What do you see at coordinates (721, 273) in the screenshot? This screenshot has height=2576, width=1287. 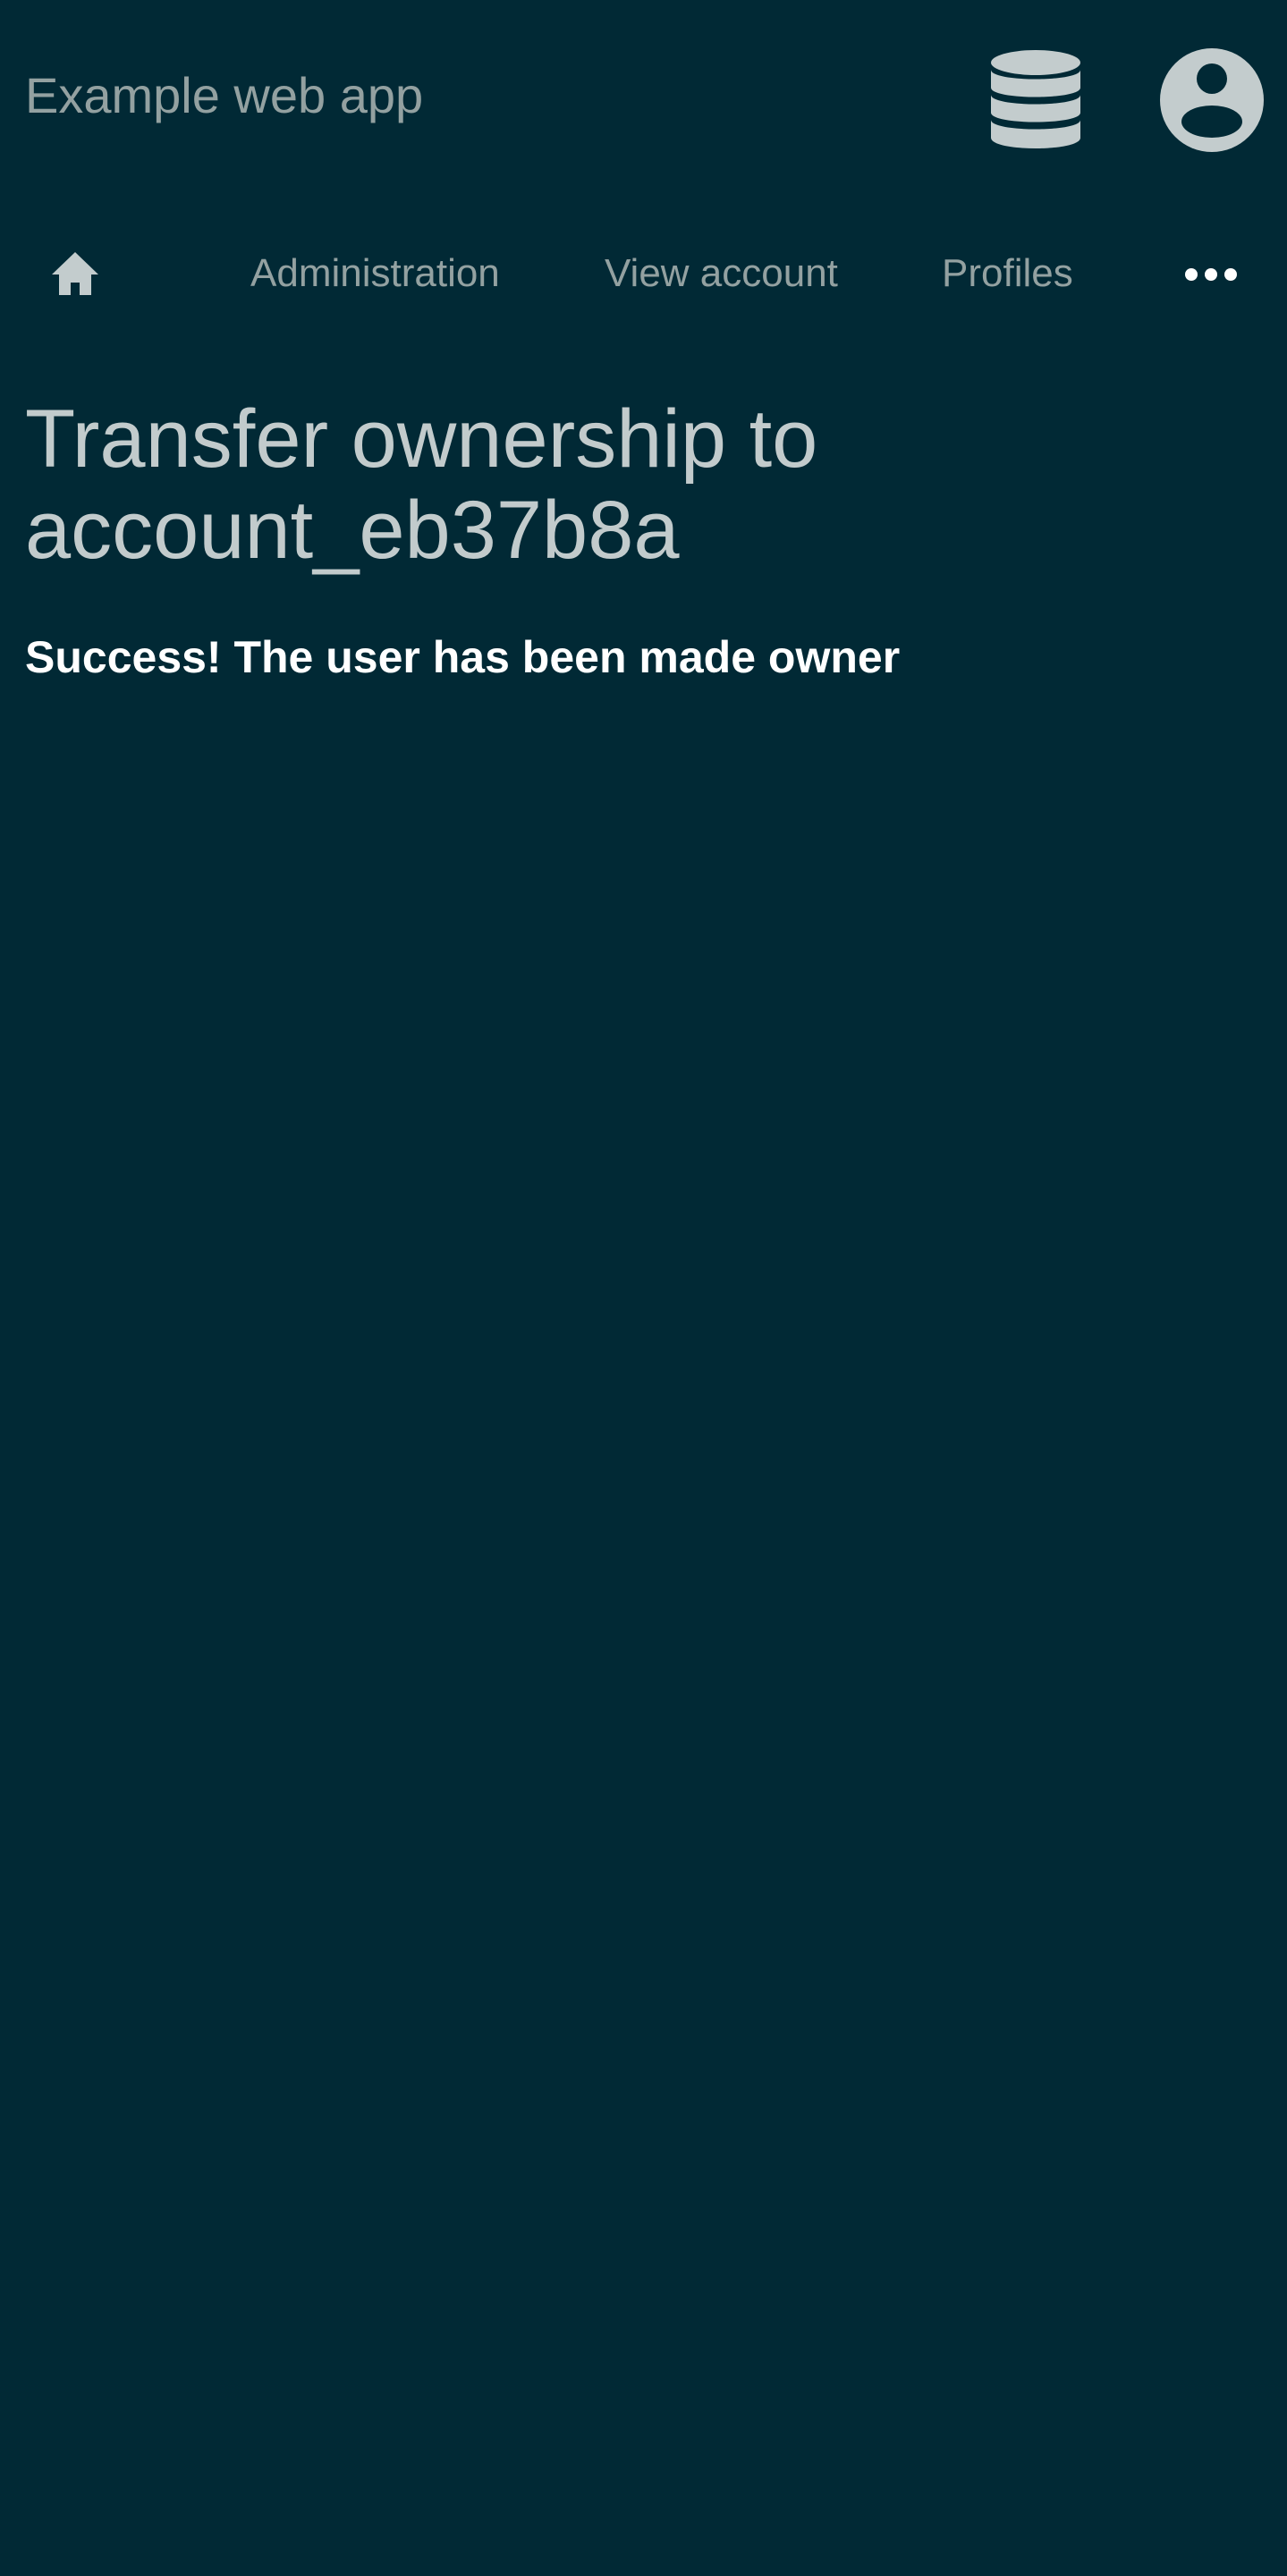 I see `nav-item-view-account: View account` at bounding box center [721, 273].